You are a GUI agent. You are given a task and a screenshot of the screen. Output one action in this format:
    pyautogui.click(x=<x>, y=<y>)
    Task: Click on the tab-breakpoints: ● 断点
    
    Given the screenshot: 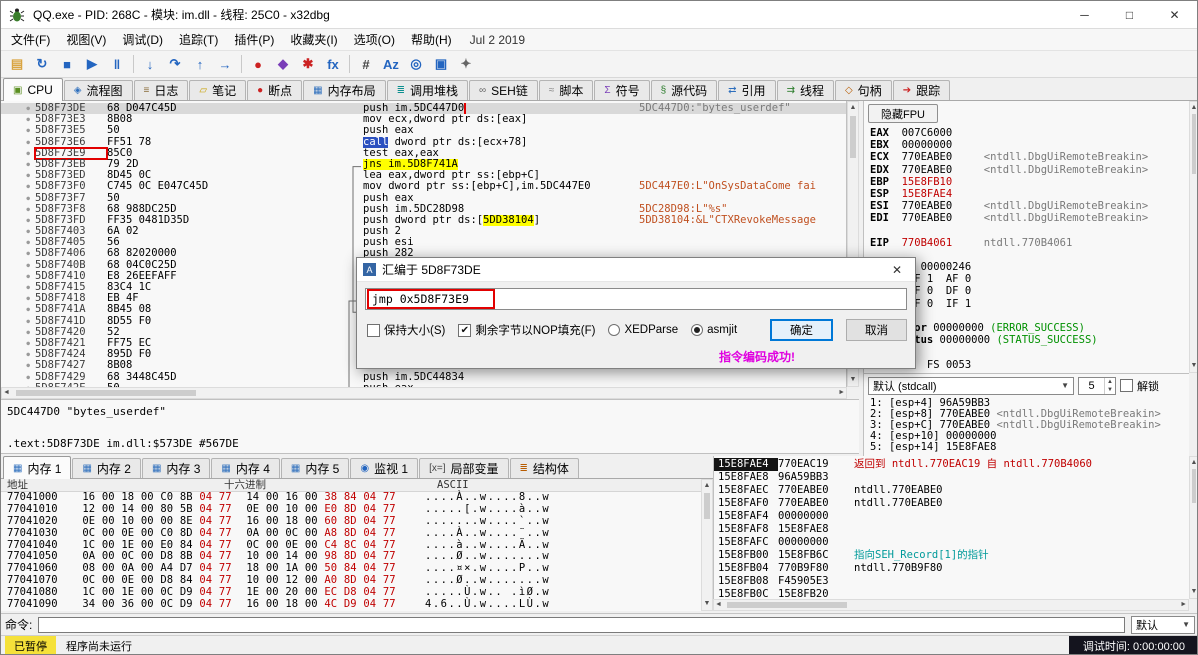 What is the action you would take?
    pyautogui.click(x=275, y=90)
    